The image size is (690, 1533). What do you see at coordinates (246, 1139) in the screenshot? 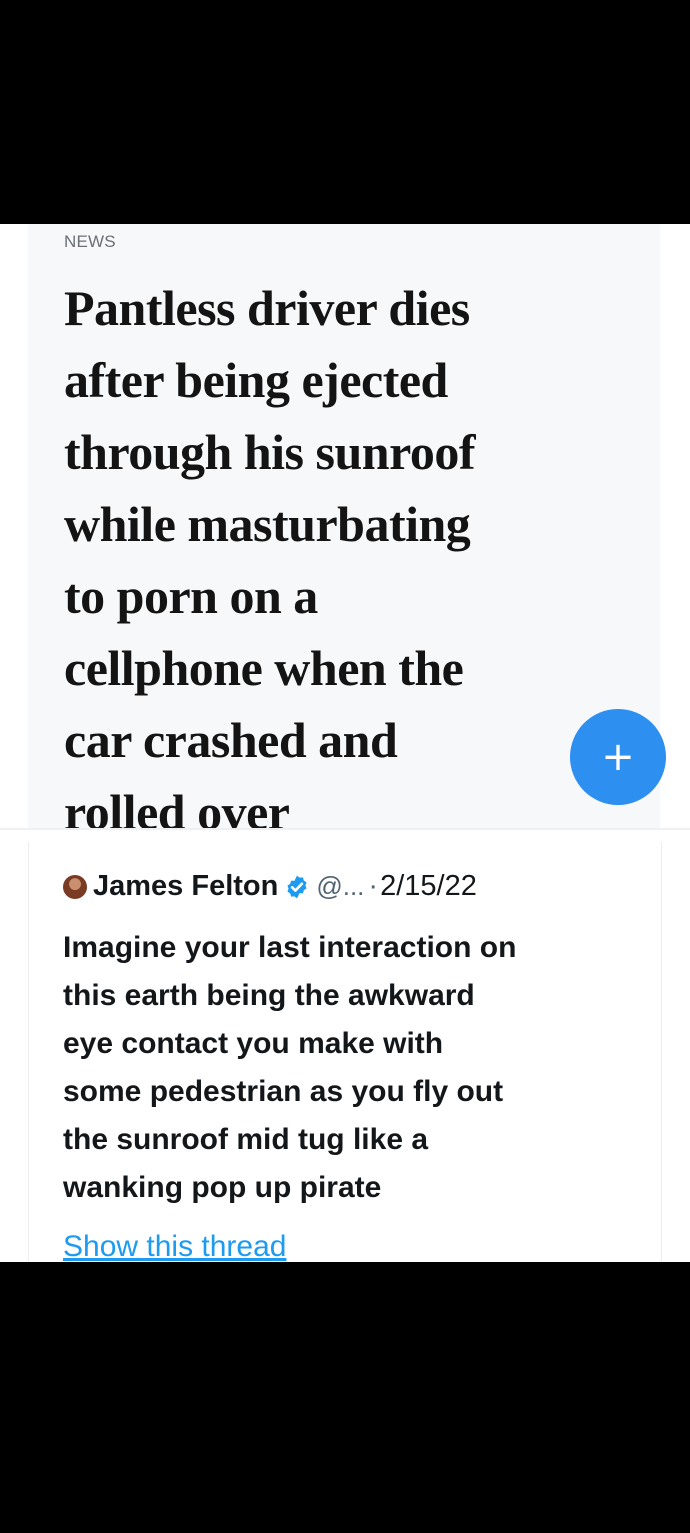
I see `tweet-text-line: the sunroof mid tug like a` at bounding box center [246, 1139].